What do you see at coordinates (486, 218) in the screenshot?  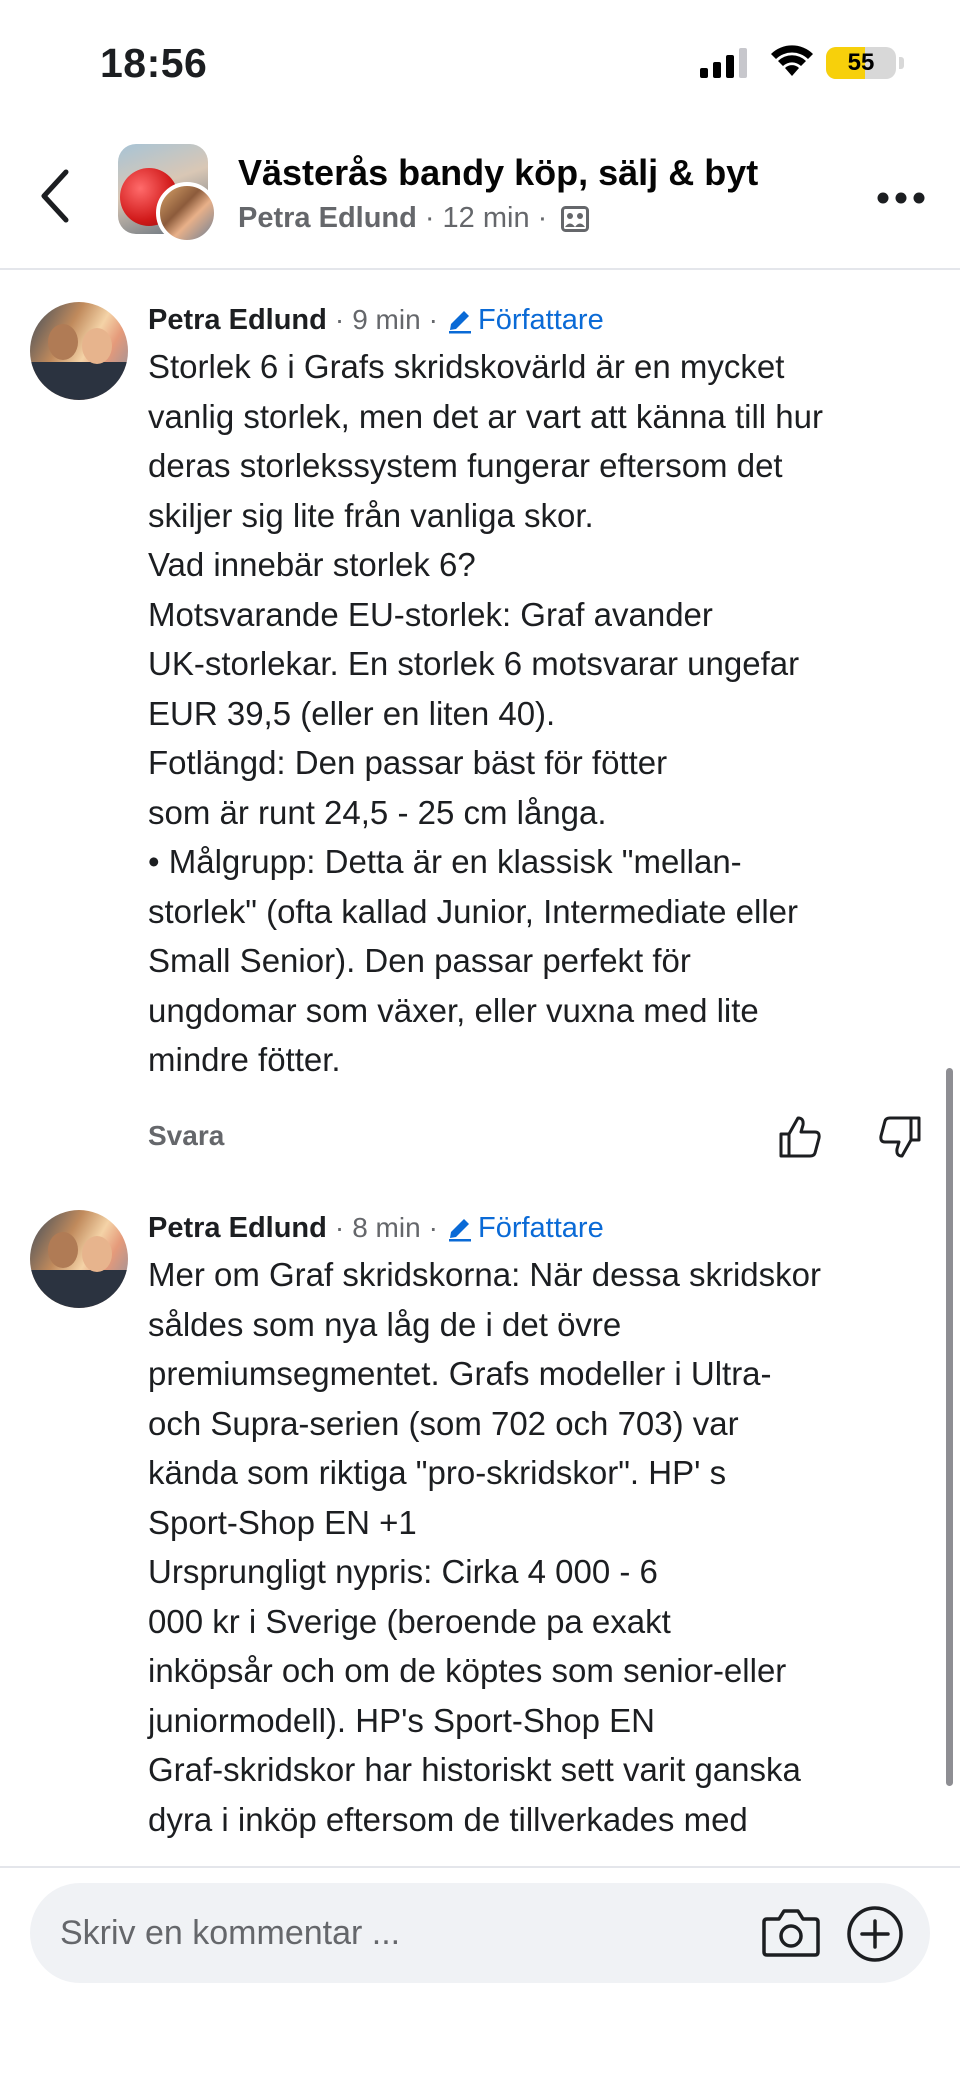 I see `post-time: 12 min` at bounding box center [486, 218].